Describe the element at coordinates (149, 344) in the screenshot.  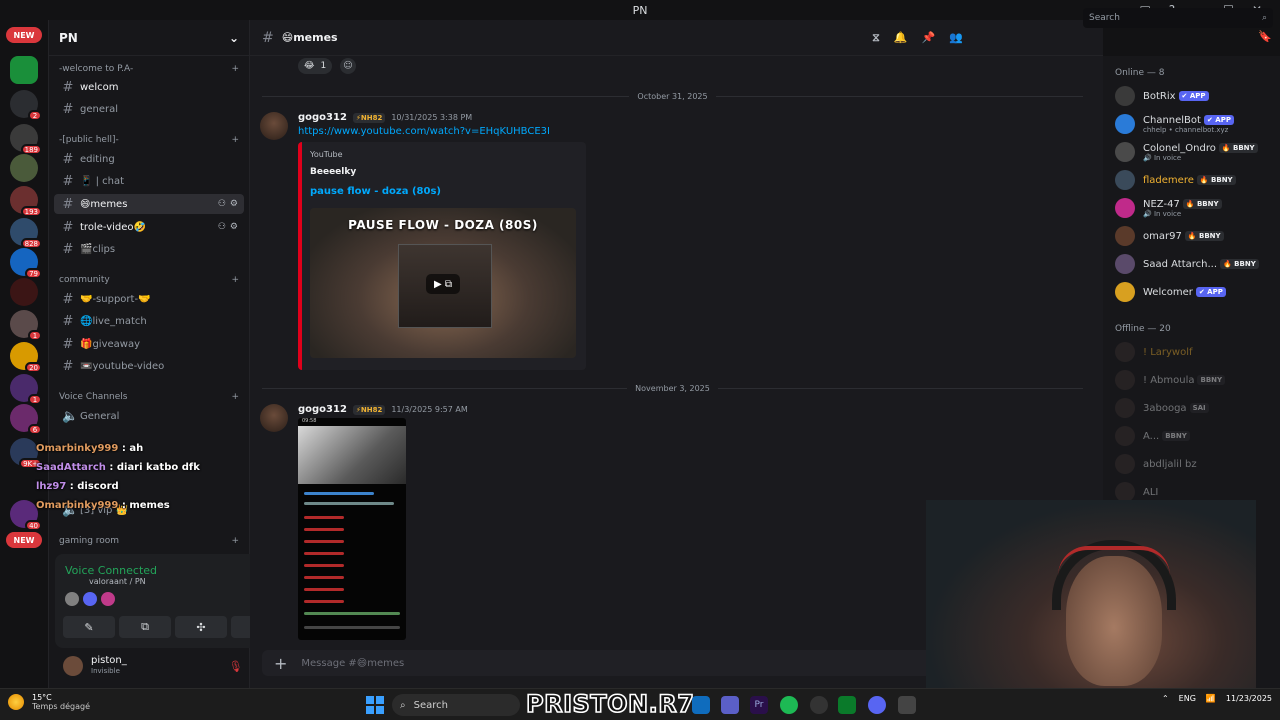
I see `channel-giveaway: # 🎁giveaway` at that location.